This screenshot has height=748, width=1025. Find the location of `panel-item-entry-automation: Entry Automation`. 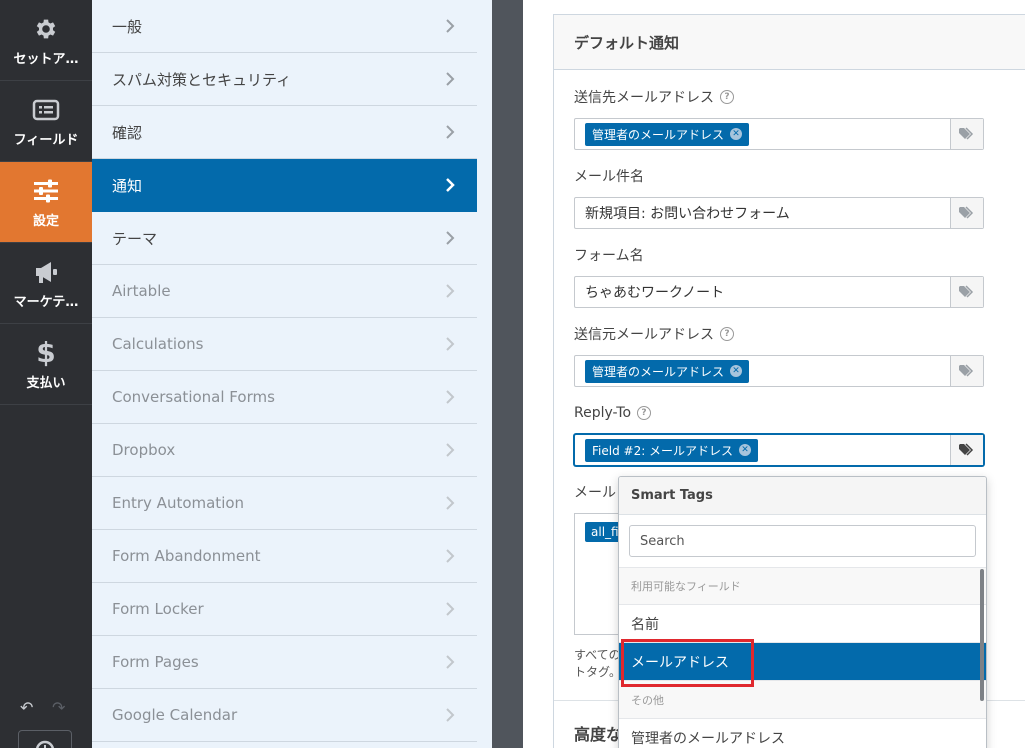

panel-item-entry-automation: Entry Automation is located at coordinates (284, 503).